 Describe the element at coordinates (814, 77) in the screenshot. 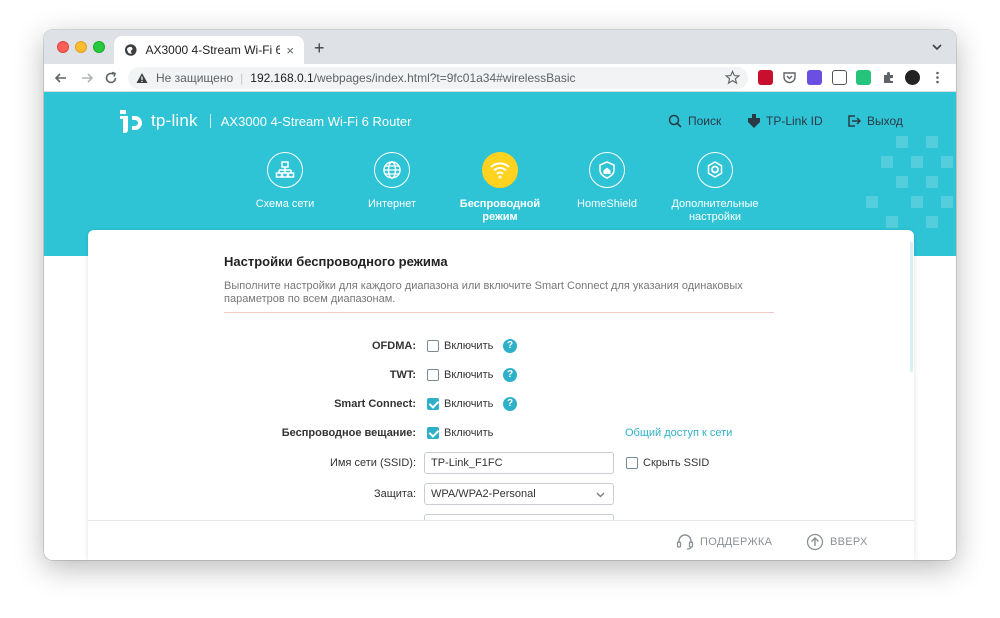

I see `purple-extension-icon` at that location.